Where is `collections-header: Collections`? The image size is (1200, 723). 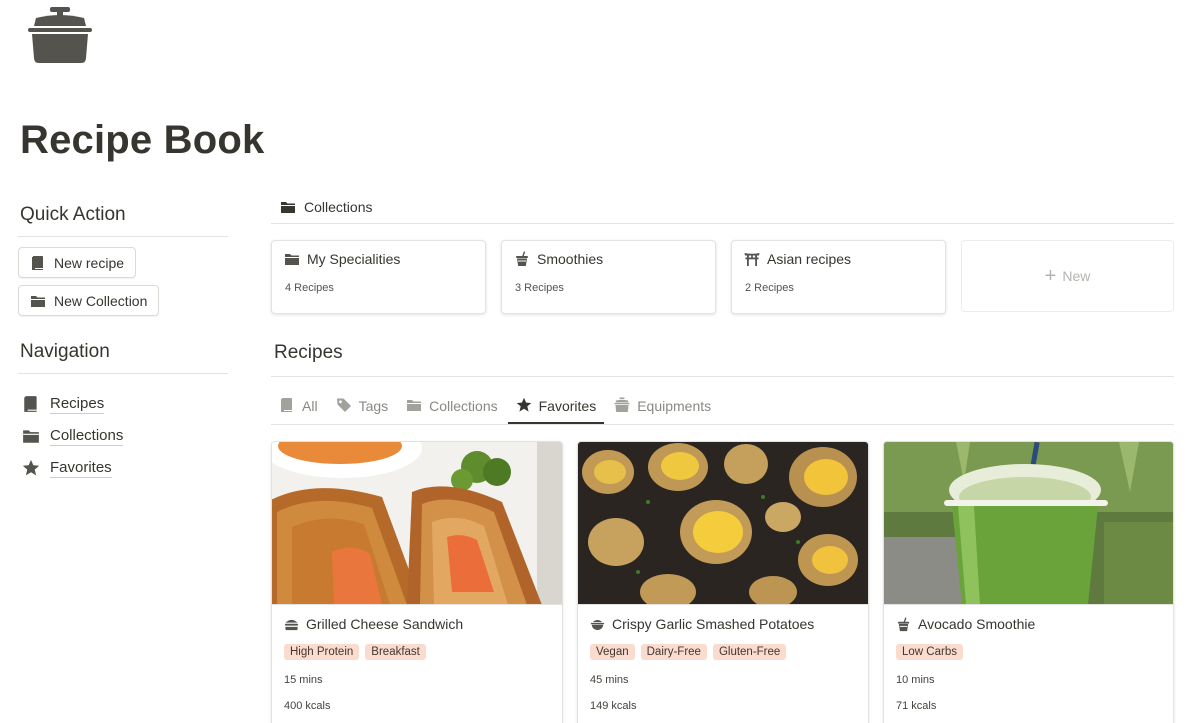 collections-header: Collections is located at coordinates (722, 207).